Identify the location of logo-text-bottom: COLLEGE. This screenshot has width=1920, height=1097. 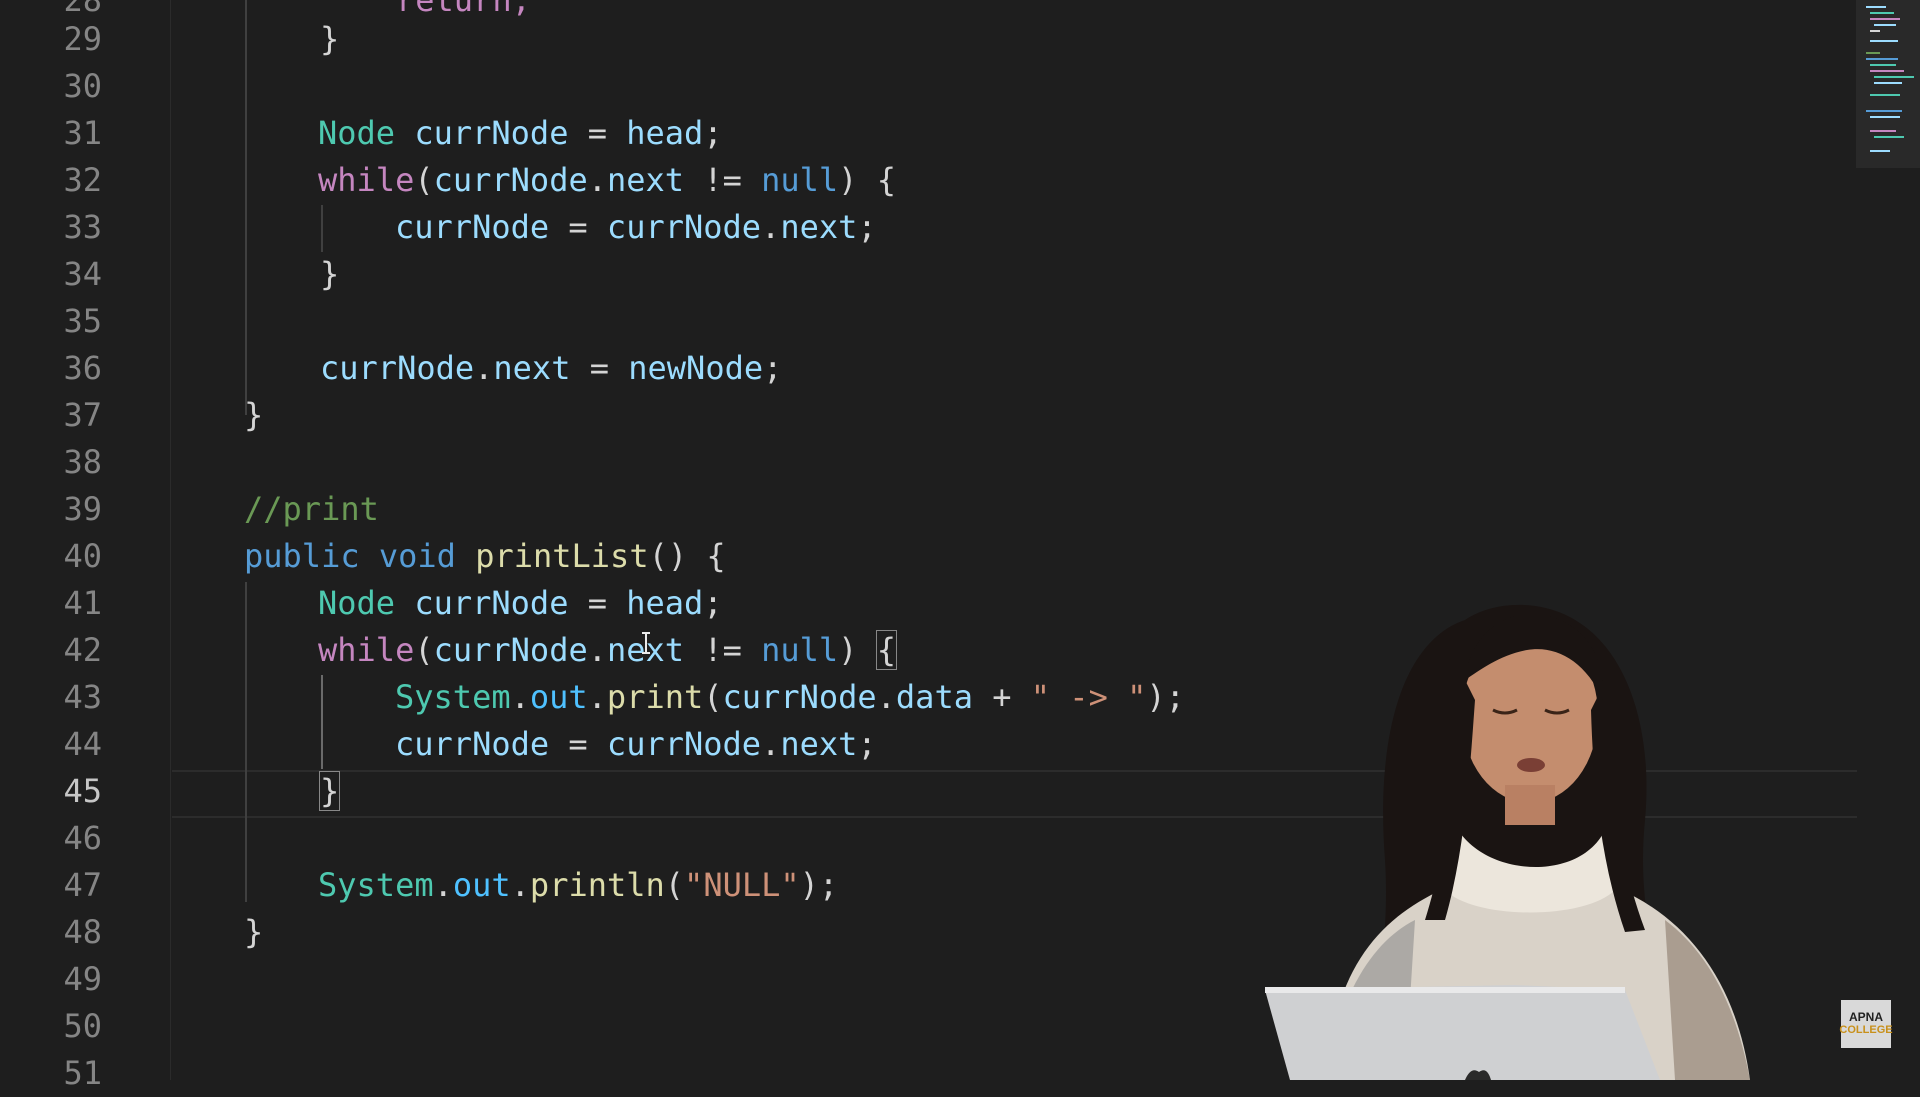
(1866, 1030).